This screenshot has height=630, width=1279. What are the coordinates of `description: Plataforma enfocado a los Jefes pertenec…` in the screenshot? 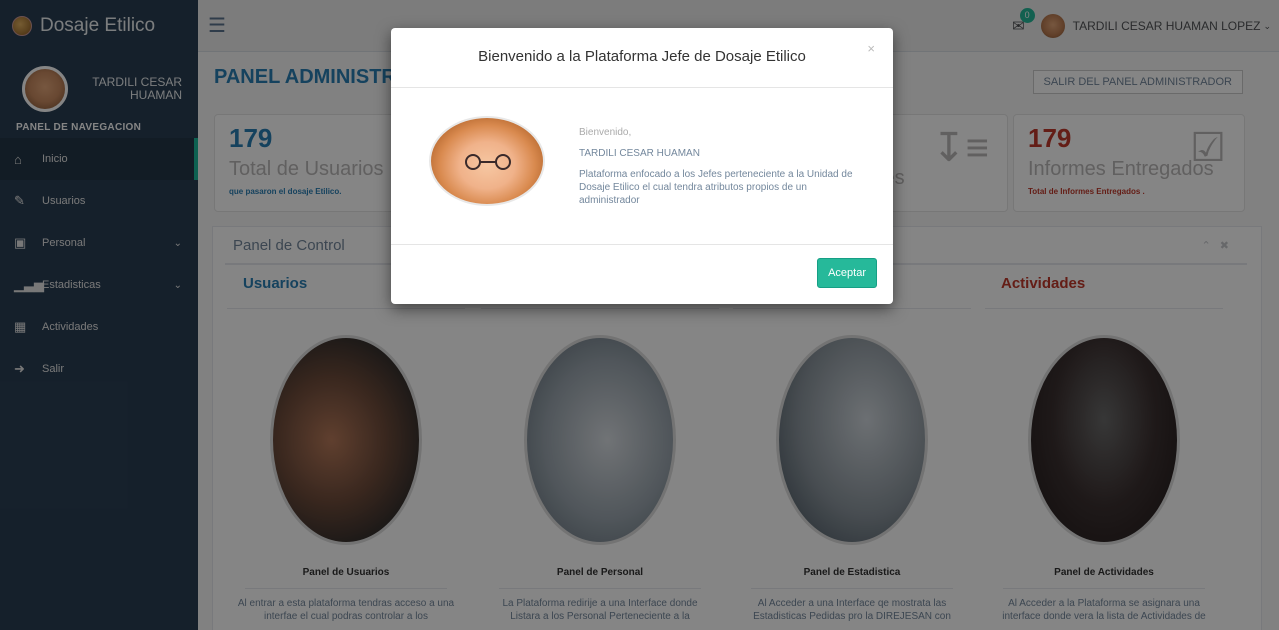 It's located at (716, 187).